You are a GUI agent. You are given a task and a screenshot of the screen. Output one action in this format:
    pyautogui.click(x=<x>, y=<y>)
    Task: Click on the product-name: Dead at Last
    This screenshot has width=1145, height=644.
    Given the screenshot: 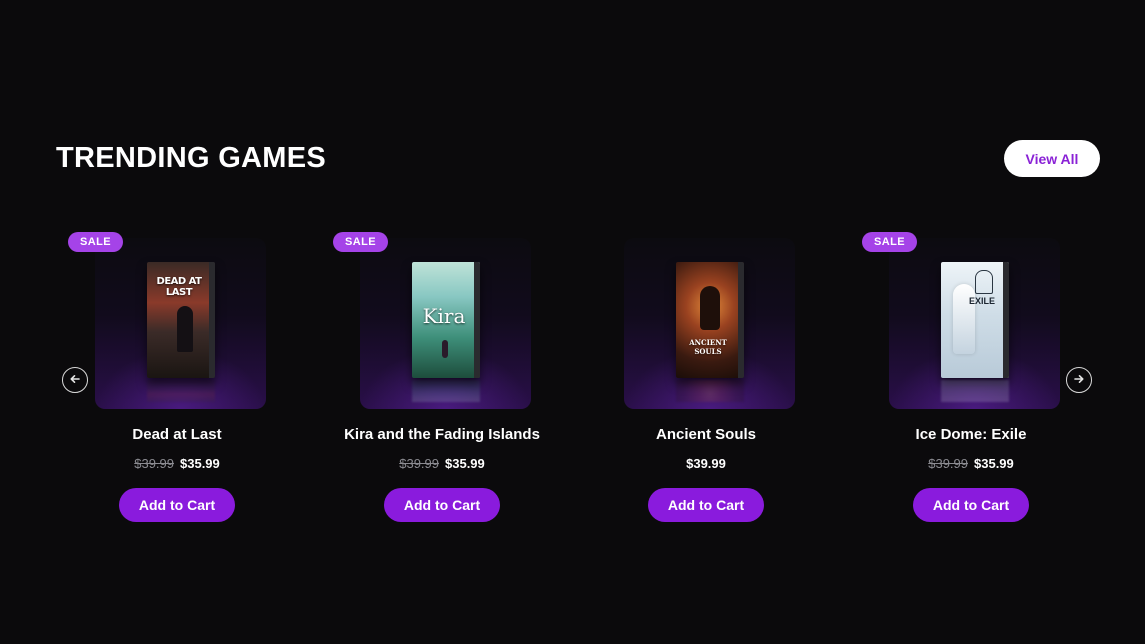 What is the action you would take?
    pyautogui.click(x=177, y=434)
    